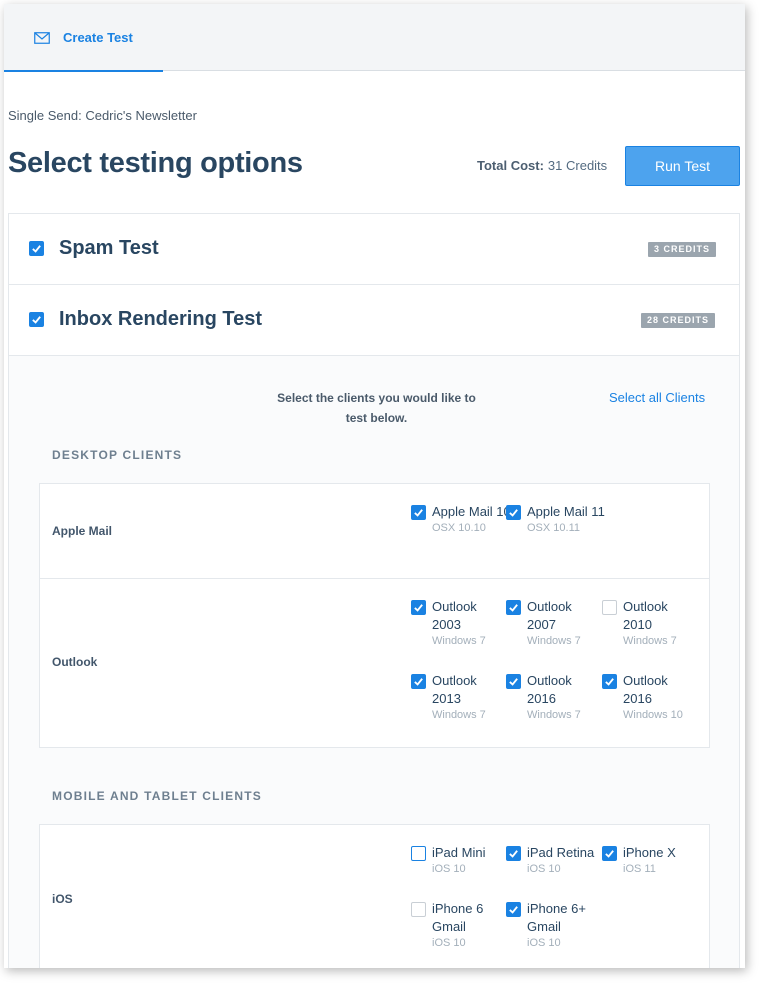  What do you see at coordinates (553, 528) in the screenshot?
I see `option-sub: OSX 10.11` at bounding box center [553, 528].